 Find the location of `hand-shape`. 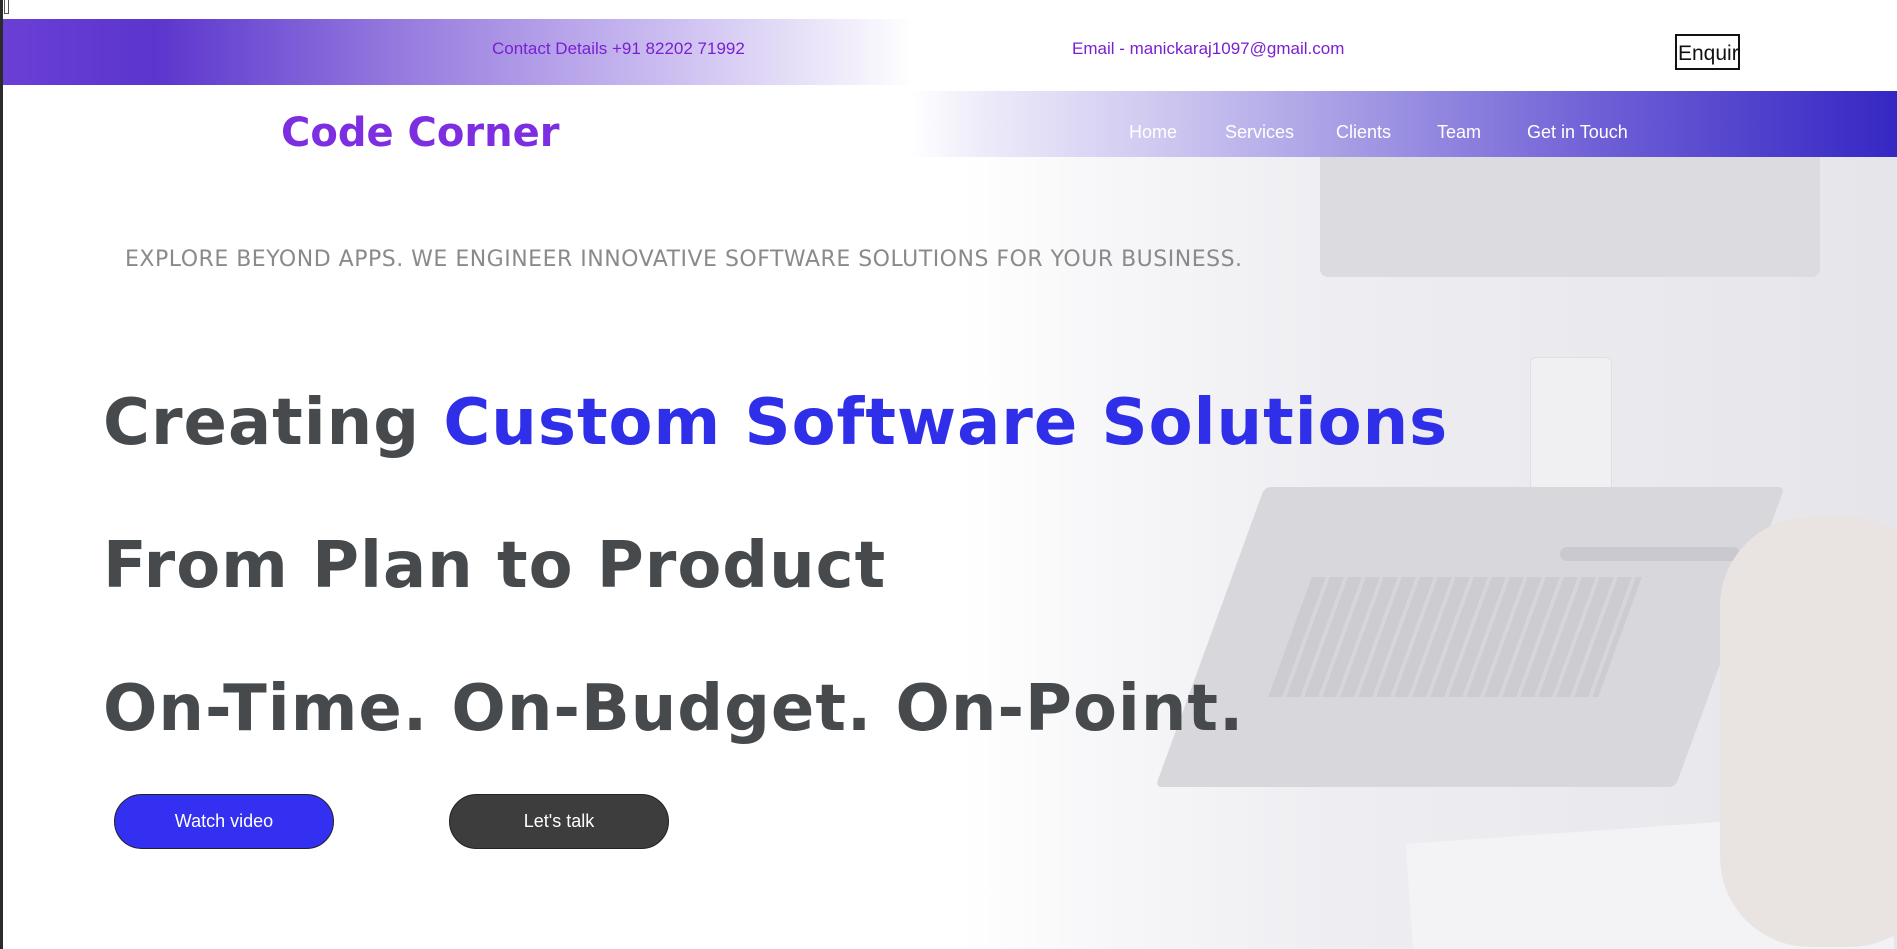

hand-shape is located at coordinates (1808, 732).